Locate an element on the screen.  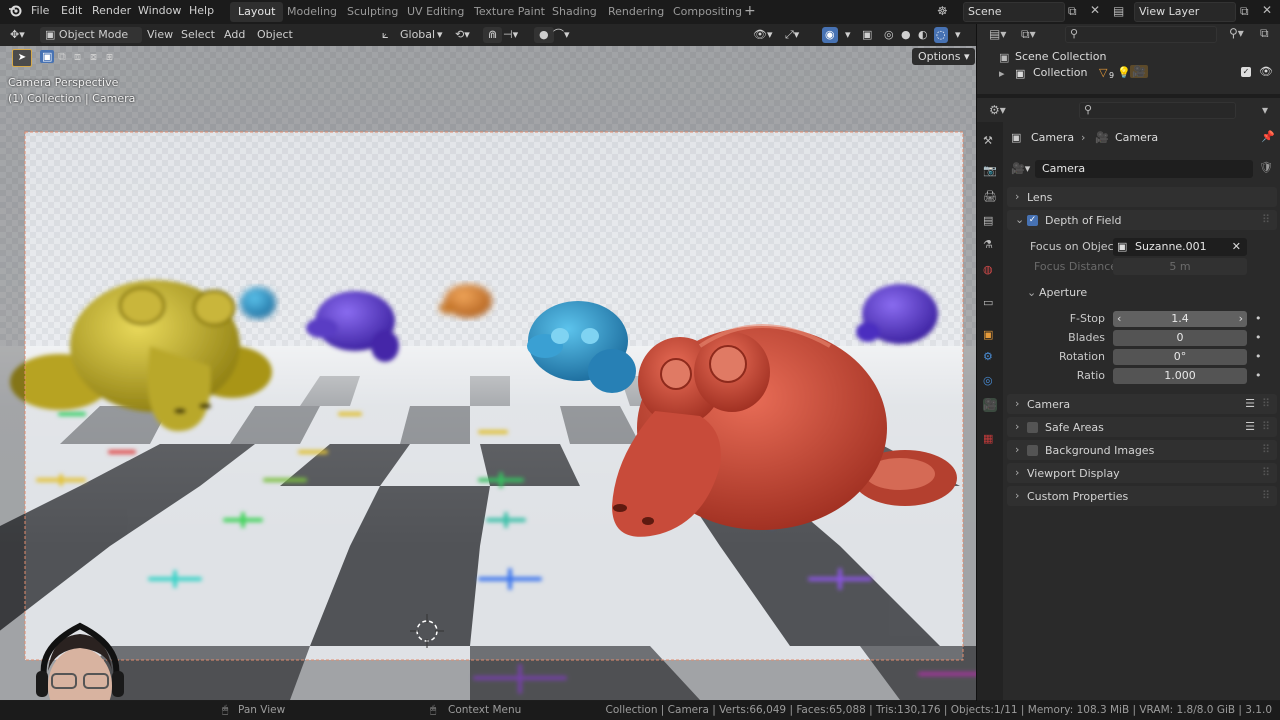
snap-icon: ⋒ is located at coordinates (493, 35).